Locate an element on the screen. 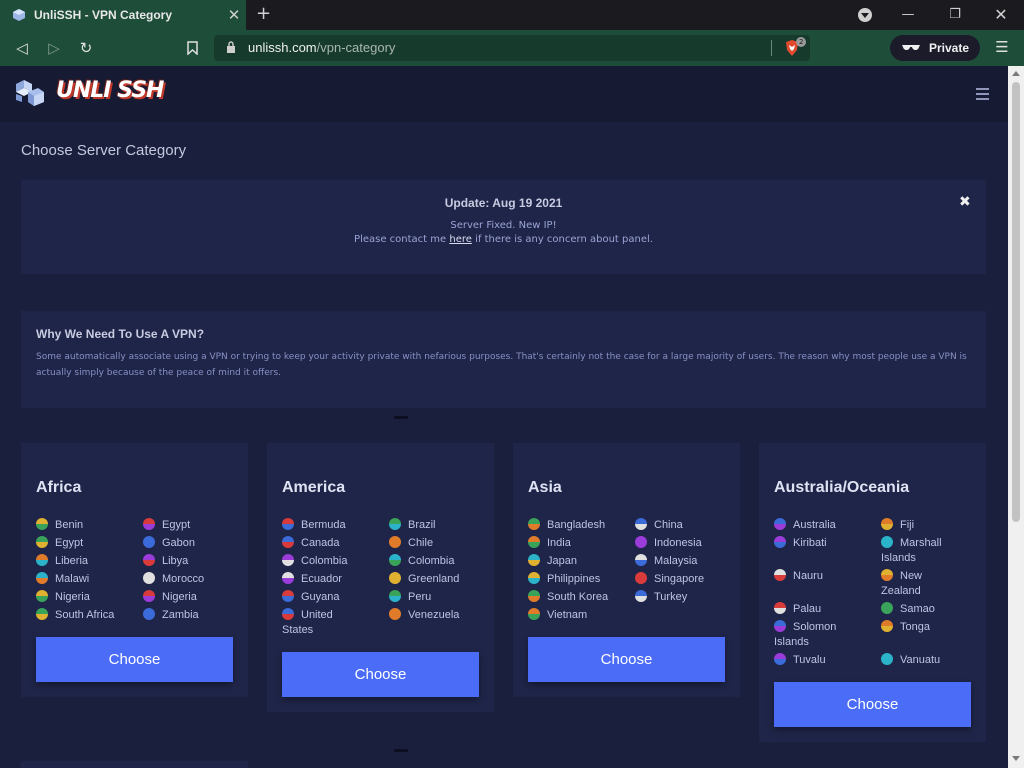  card-title: Australia/Oceania is located at coordinates (842, 487).